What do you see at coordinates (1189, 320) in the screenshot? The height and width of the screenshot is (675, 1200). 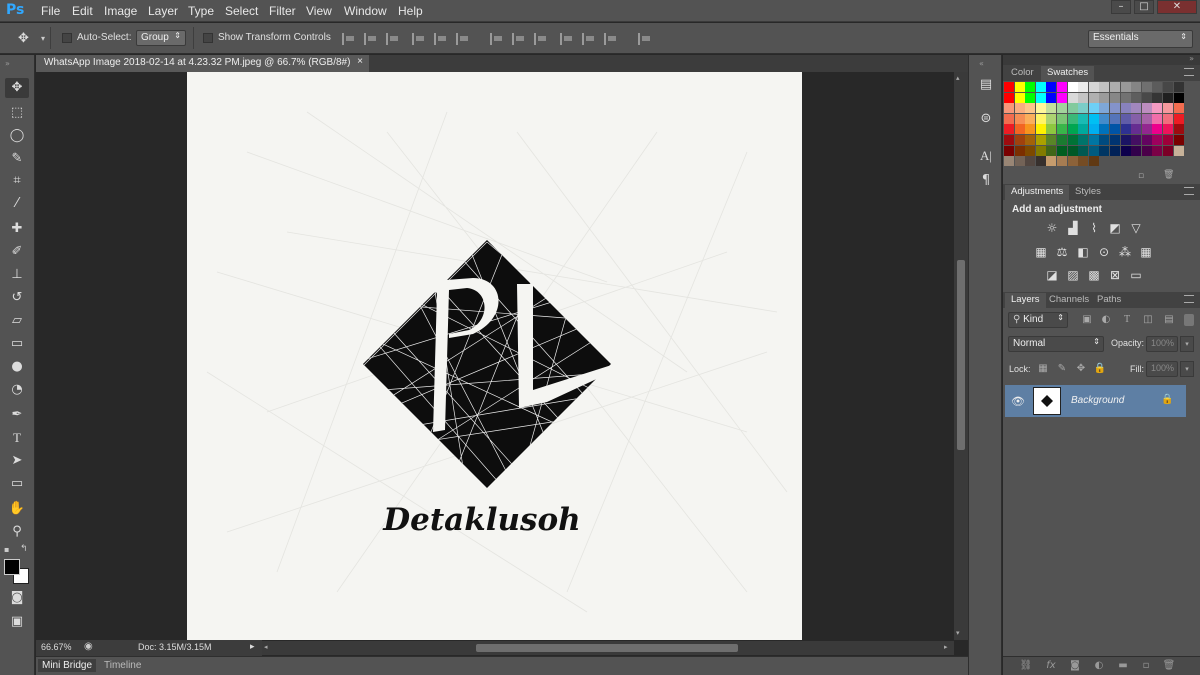 I see `filter-toggle` at bounding box center [1189, 320].